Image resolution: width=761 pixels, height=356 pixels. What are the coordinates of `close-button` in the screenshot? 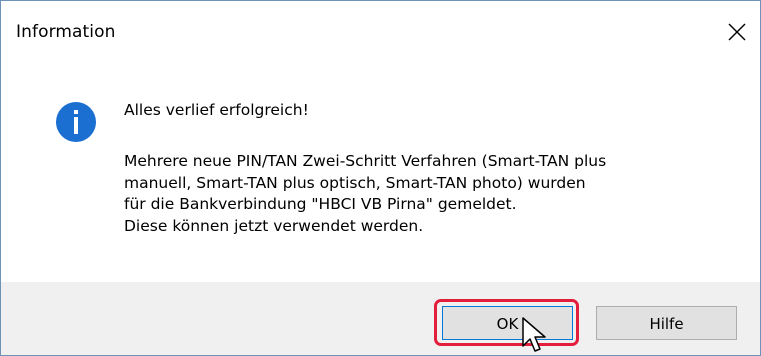 It's located at (737, 32).